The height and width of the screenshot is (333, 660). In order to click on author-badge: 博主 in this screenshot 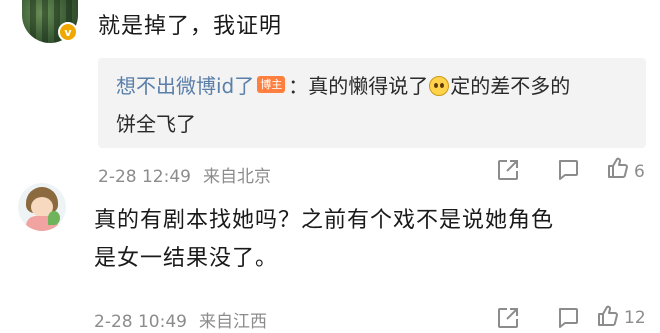, I will do `click(271, 84)`.